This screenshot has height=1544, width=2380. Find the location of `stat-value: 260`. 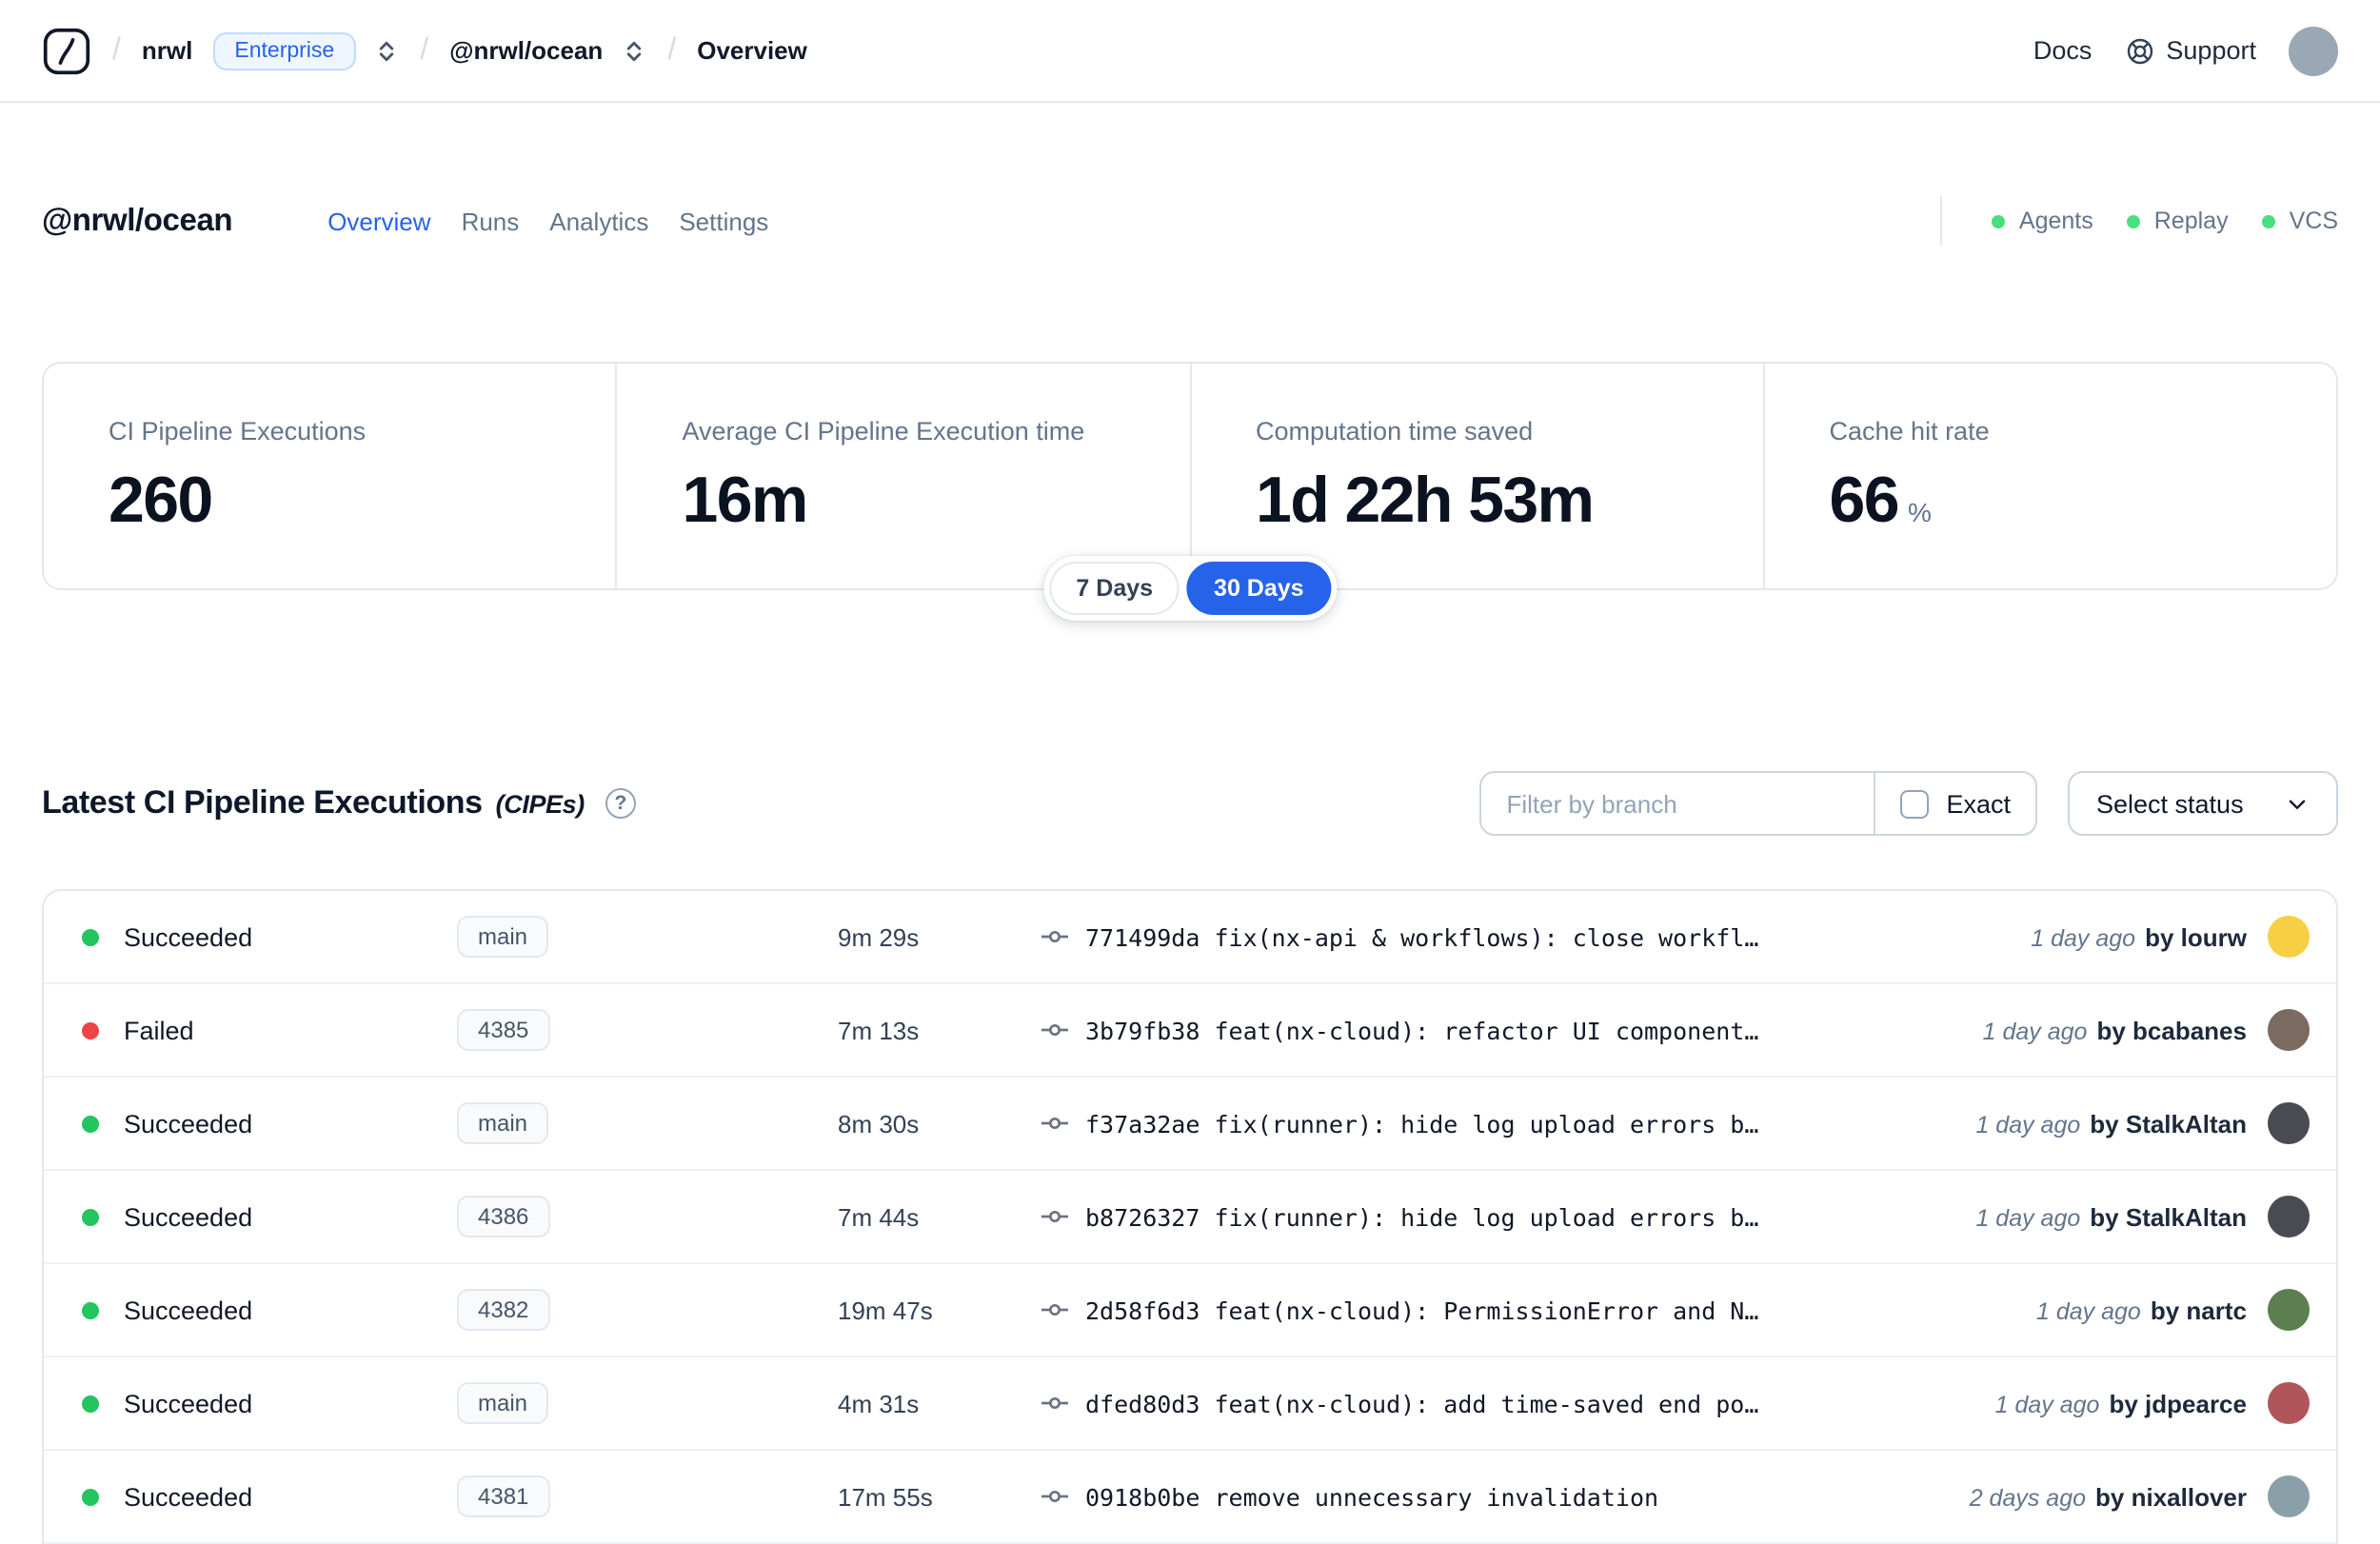

stat-value: 260 is located at coordinates (161, 501).